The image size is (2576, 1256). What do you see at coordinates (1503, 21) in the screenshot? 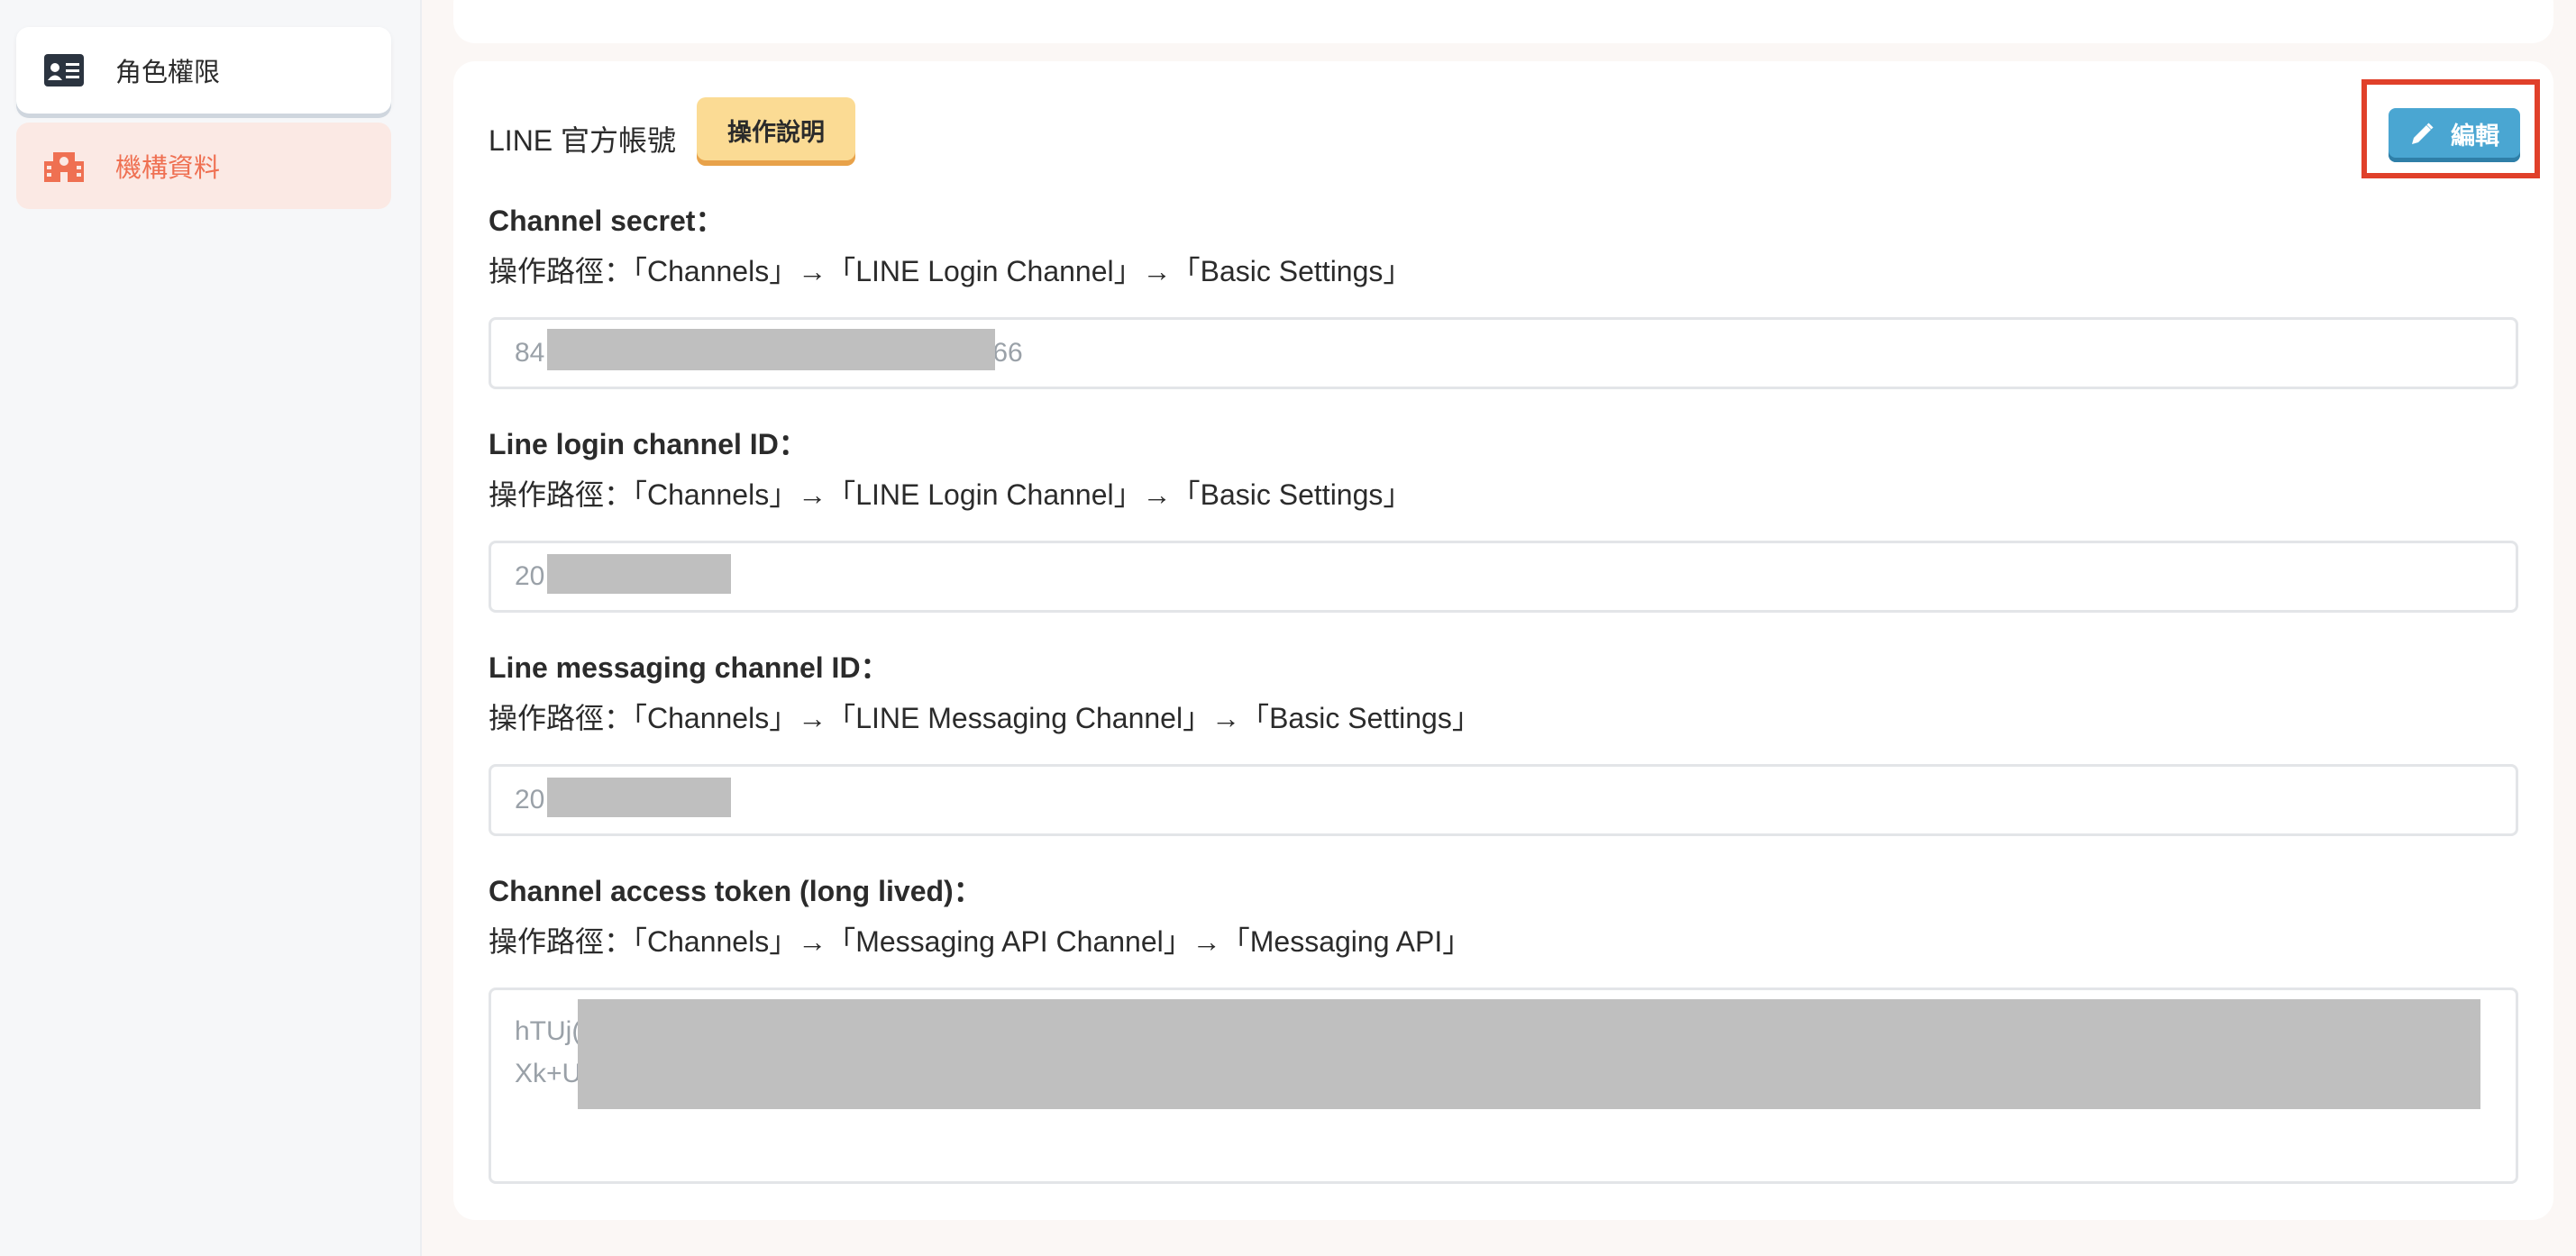
I see `previous-card` at bounding box center [1503, 21].